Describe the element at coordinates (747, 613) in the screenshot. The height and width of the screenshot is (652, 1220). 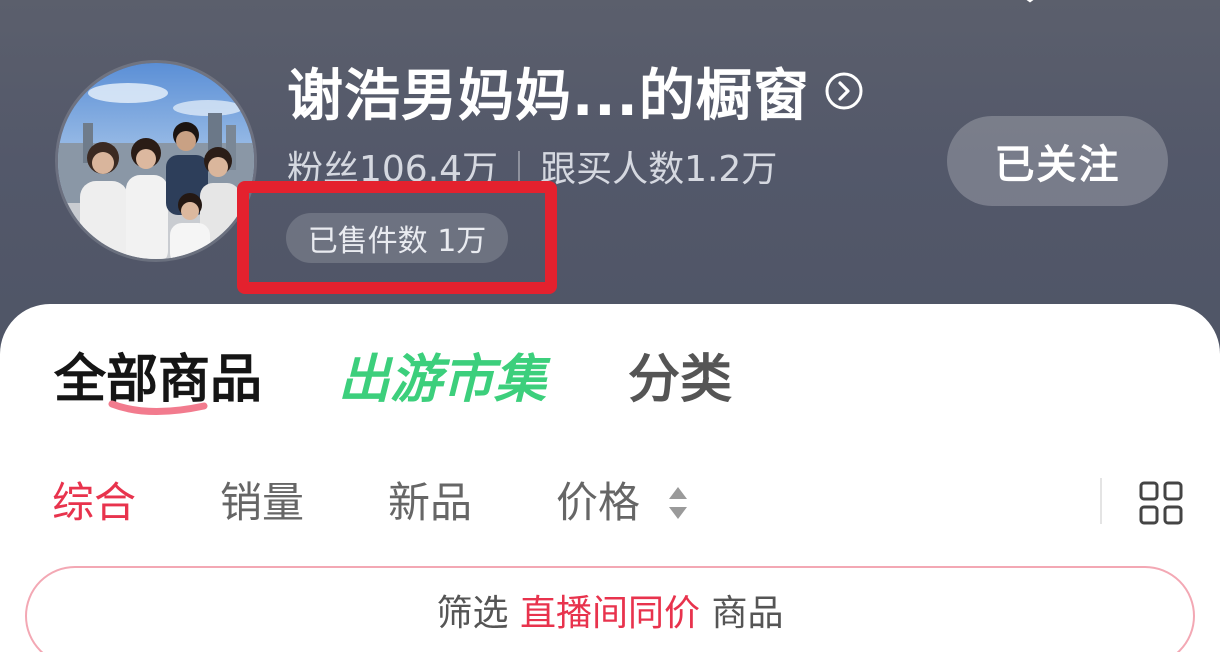
I see `filter-suffix: 商品` at that location.